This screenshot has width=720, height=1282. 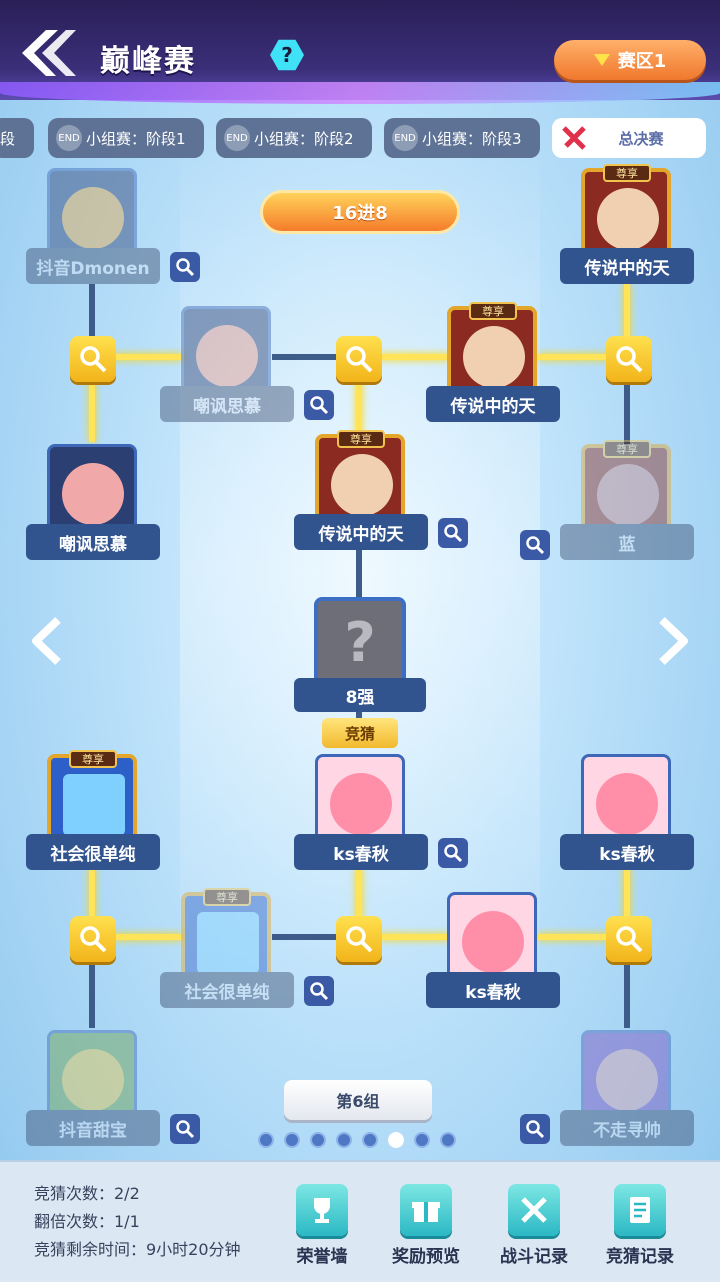 What do you see at coordinates (358, 1100) in the screenshot?
I see `group-label-button: 第6组` at bounding box center [358, 1100].